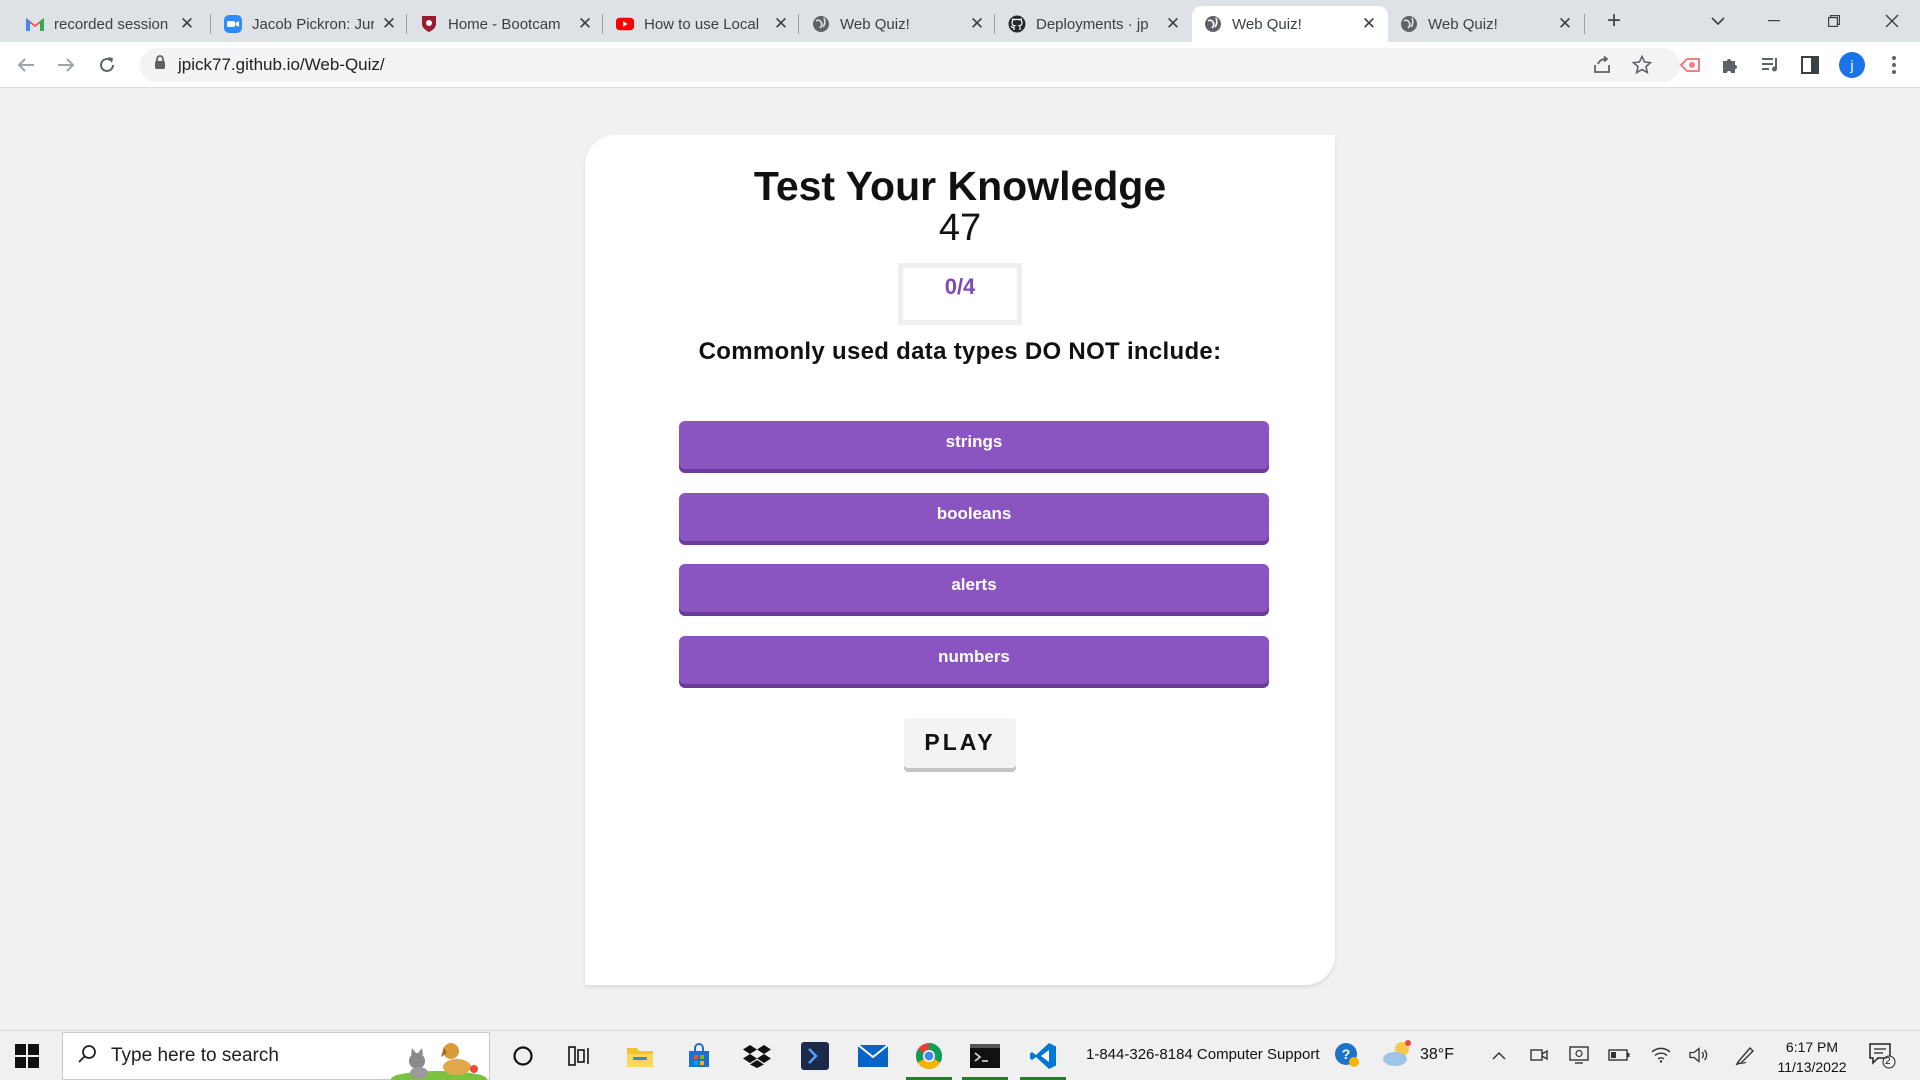 This screenshot has height=1080, width=1920. Describe the element at coordinates (1017, 24) in the screenshot. I see `github-icon` at that location.